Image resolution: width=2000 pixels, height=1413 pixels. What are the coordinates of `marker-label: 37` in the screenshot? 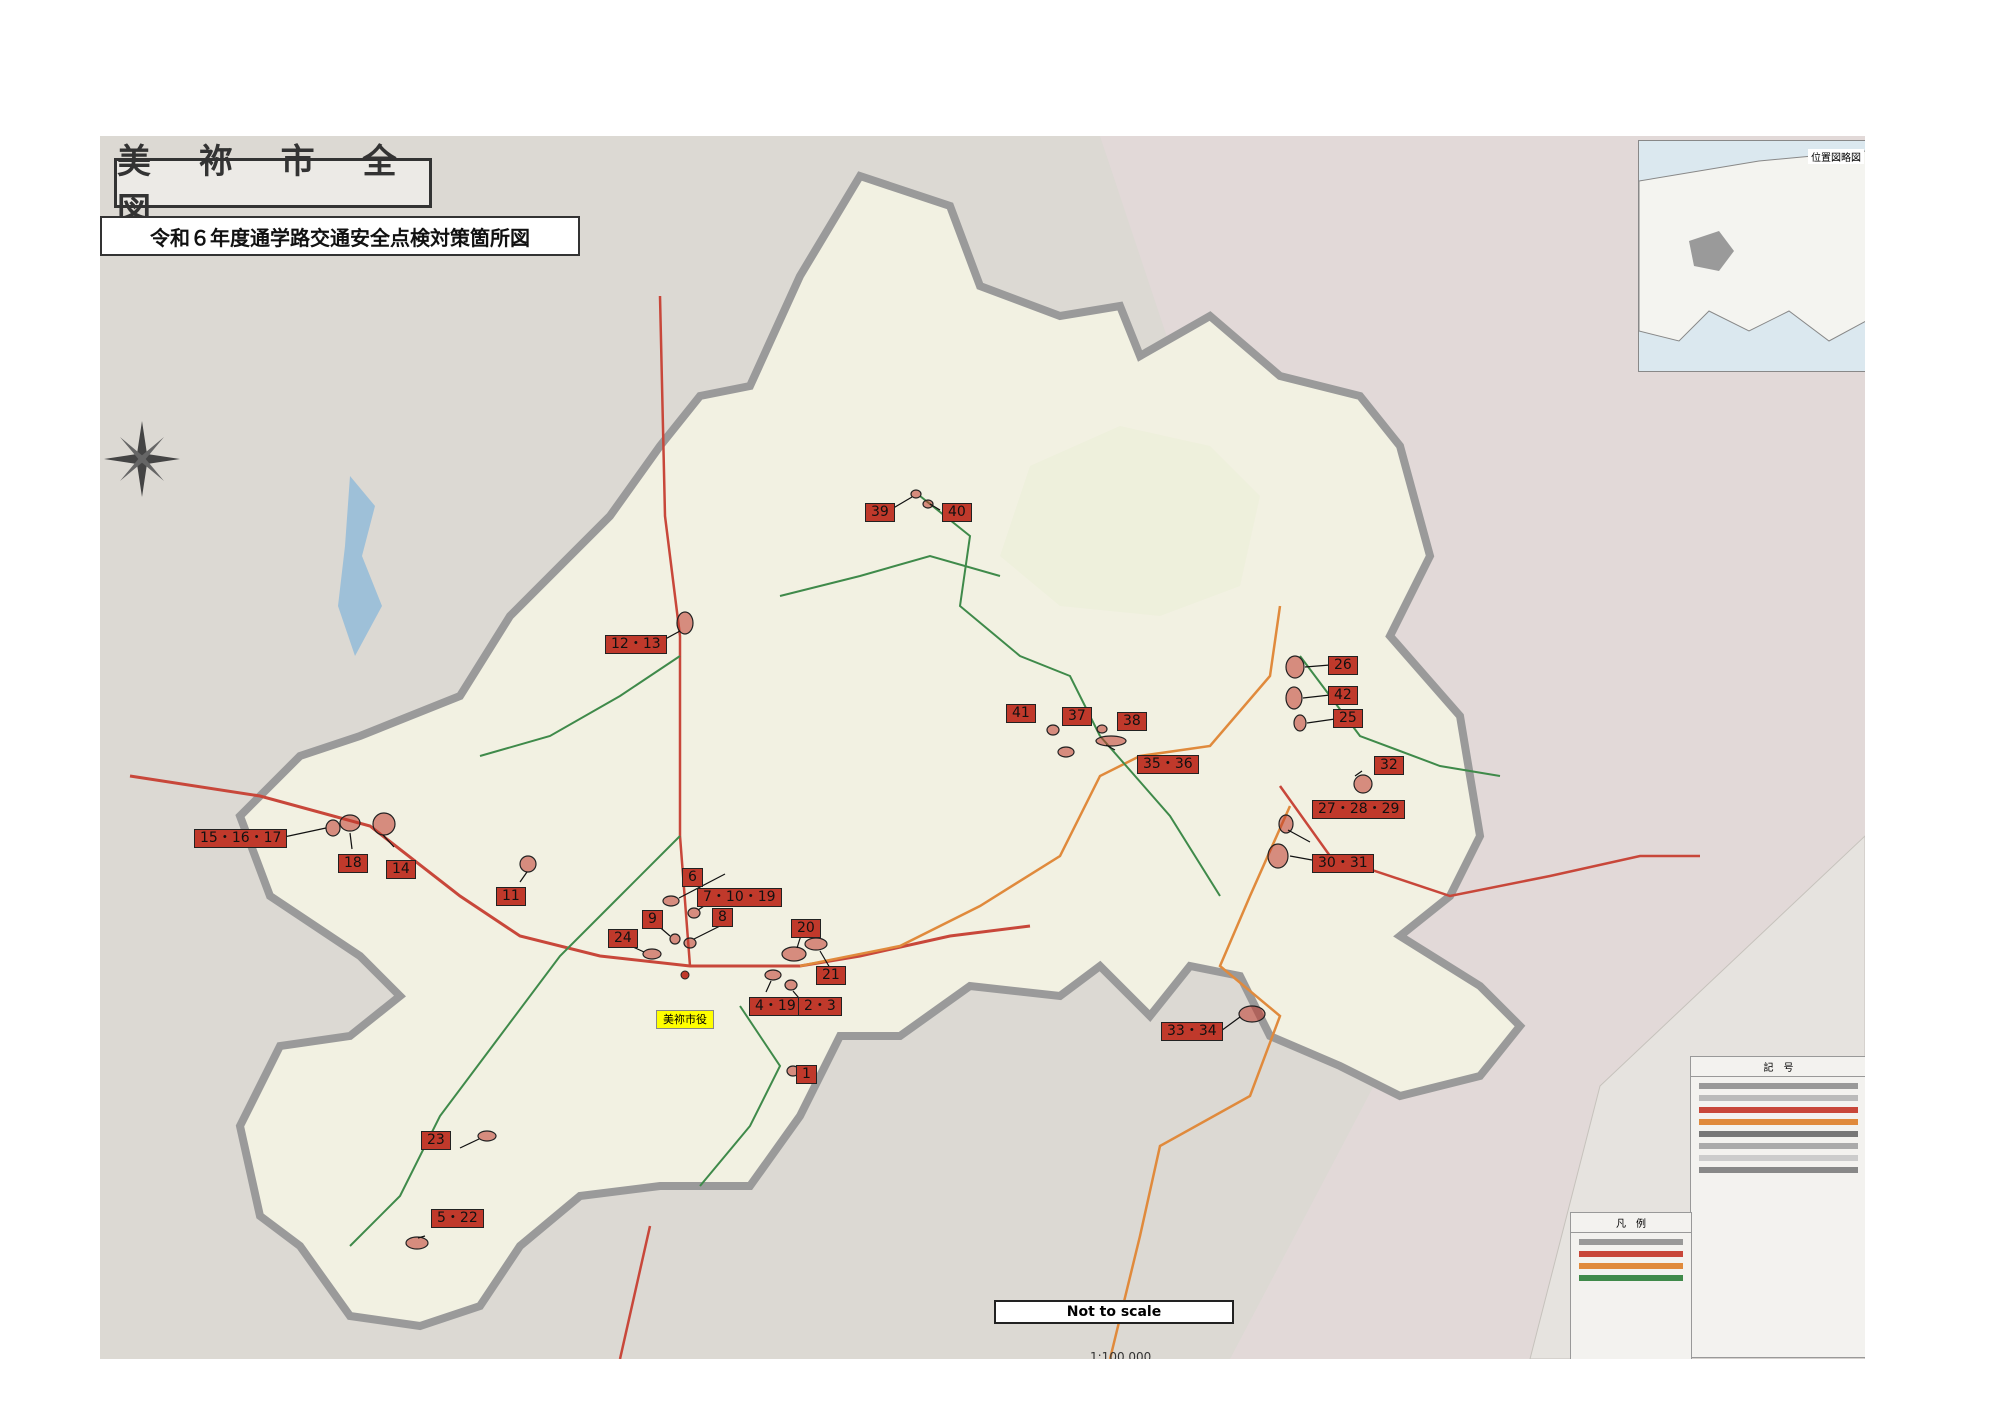 It's located at (1077, 716).